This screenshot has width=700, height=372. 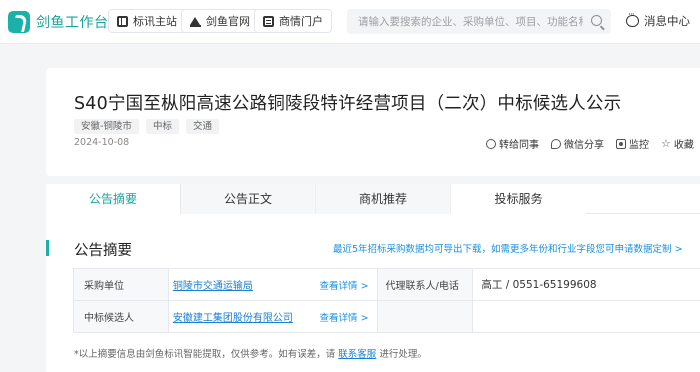 I want to click on favorite-button: ☆ 收藏, so click(x=677, y=144).